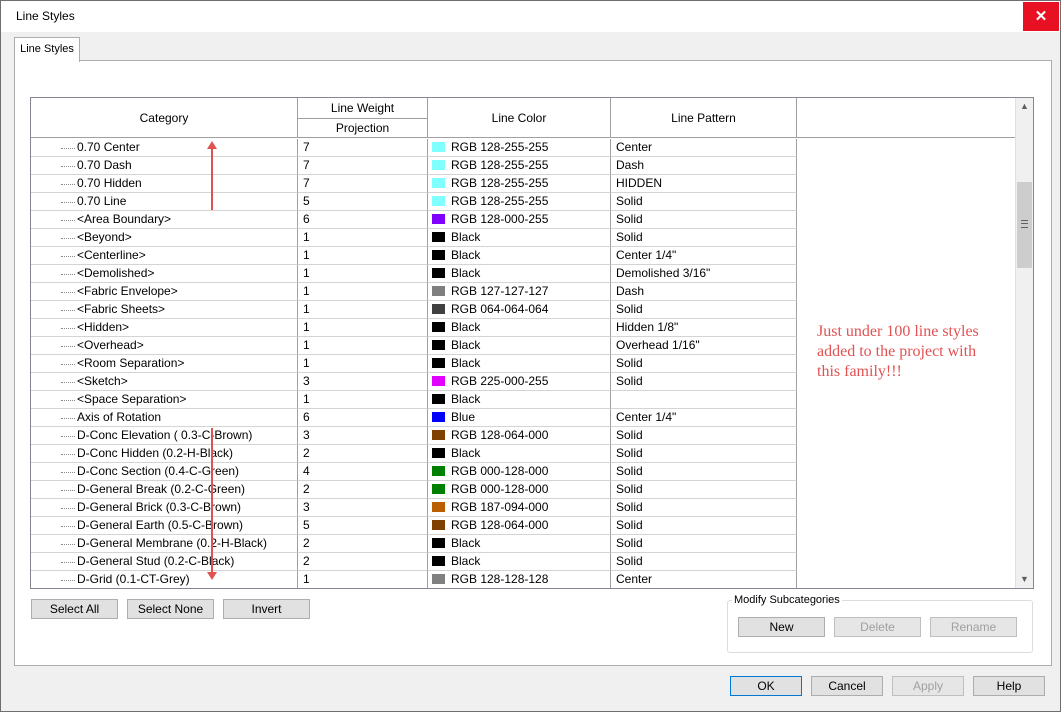 This screenshot has height=712, width=1061. Describe the element at coordinates (164, 400) in the screenshot. I see `category-cell: <Space Separation>` at that location.